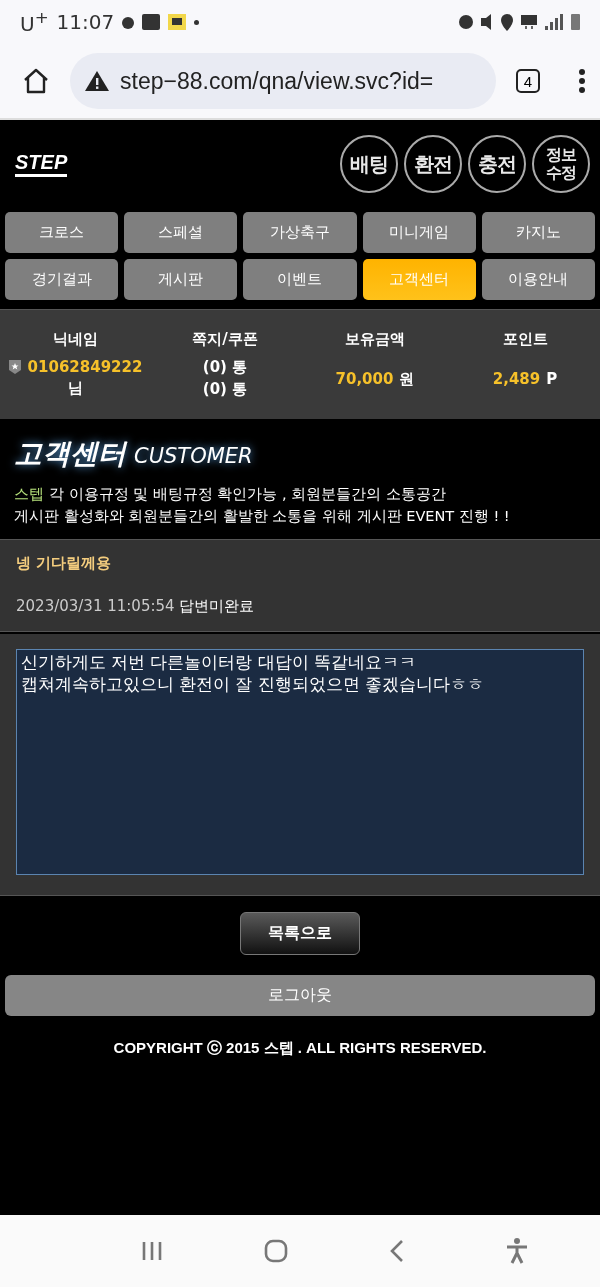 This screenshot has height=1287, width=600. What do you see at coordinates (300, 995) in the screenshot?
I see `logout-button: 로그아웃` at bounding box center [300, 995].